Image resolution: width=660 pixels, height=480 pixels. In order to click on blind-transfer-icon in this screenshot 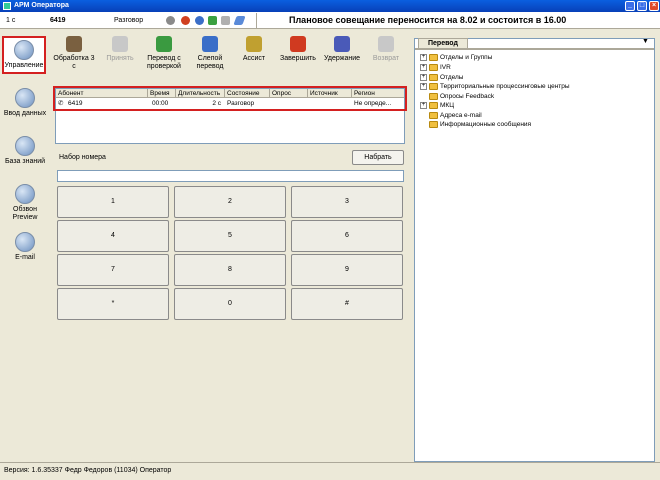, I will do `click(210, 44)`.